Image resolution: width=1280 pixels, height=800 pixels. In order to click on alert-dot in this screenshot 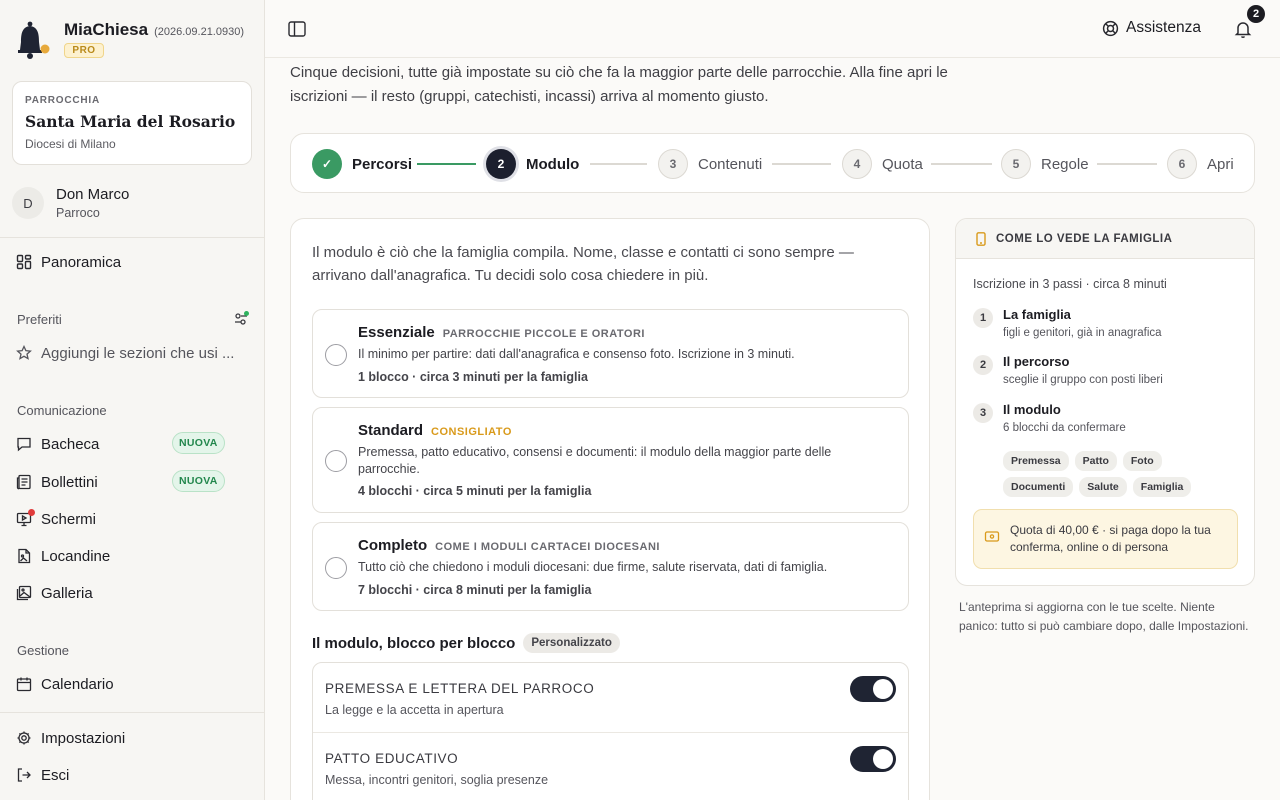, I will do `click(31, 512)`.